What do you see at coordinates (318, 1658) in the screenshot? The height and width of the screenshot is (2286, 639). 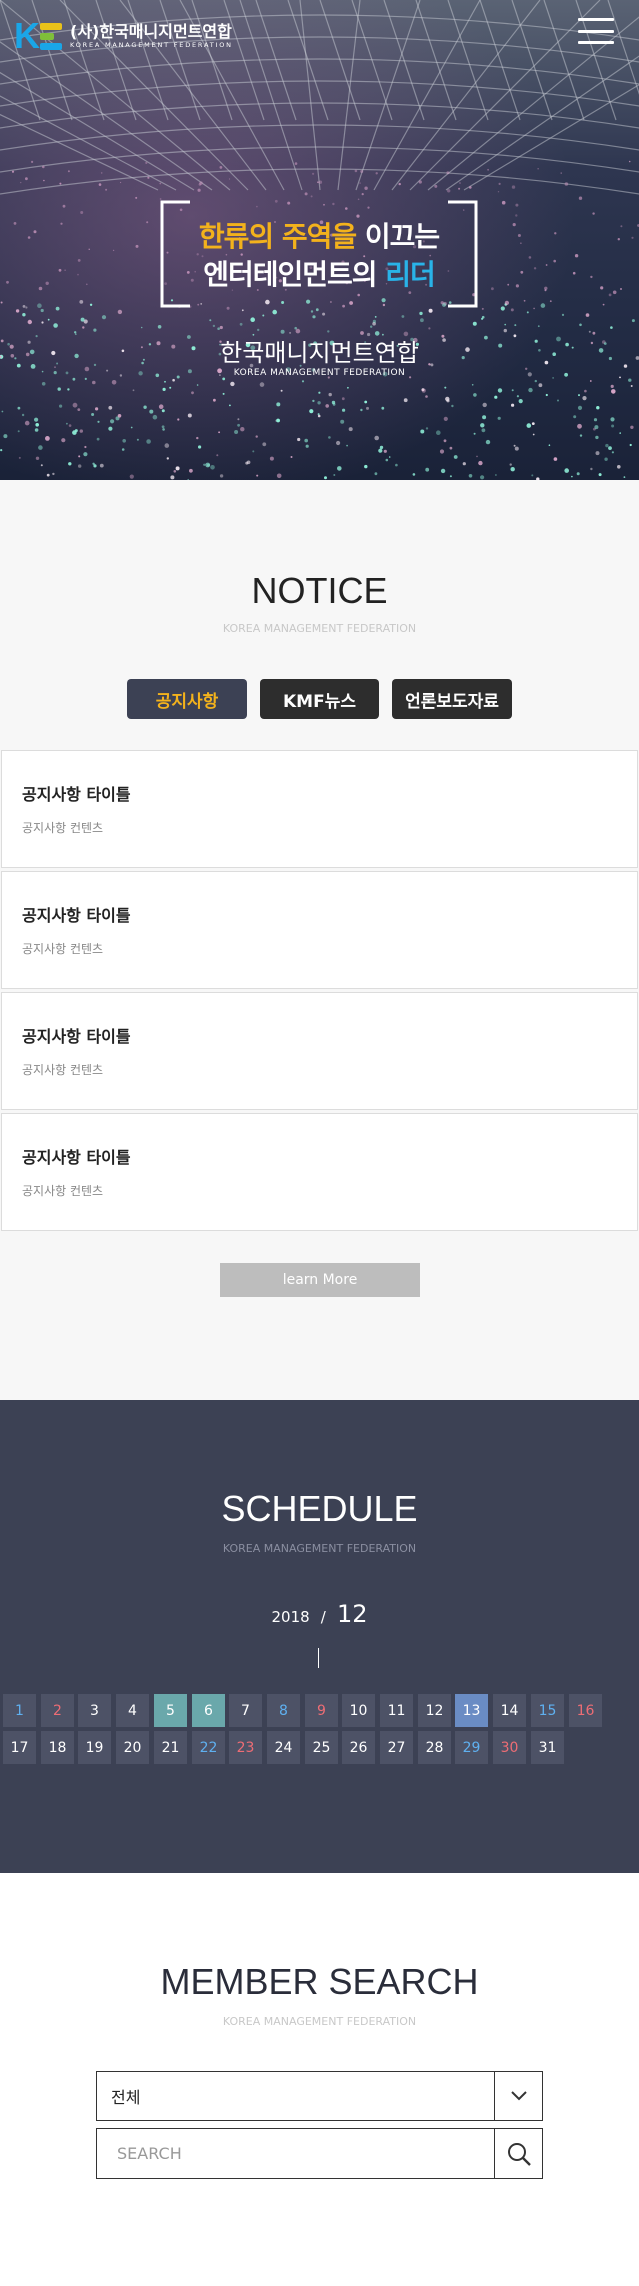 I see `calendar-divider` at bounding box center [318, 1658].